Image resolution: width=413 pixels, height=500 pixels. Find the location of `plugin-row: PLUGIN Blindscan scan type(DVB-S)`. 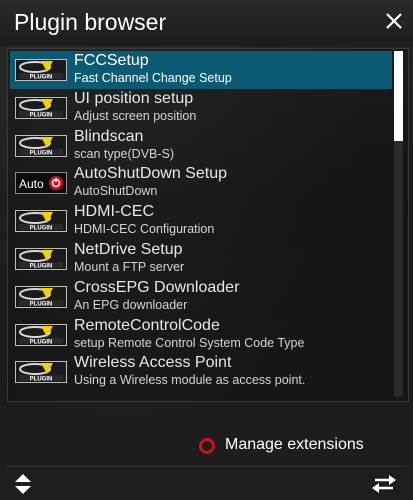

plugin-row: PLUGIN Blindscan scan type(DVB-S) is located at coordinates (201, 146).